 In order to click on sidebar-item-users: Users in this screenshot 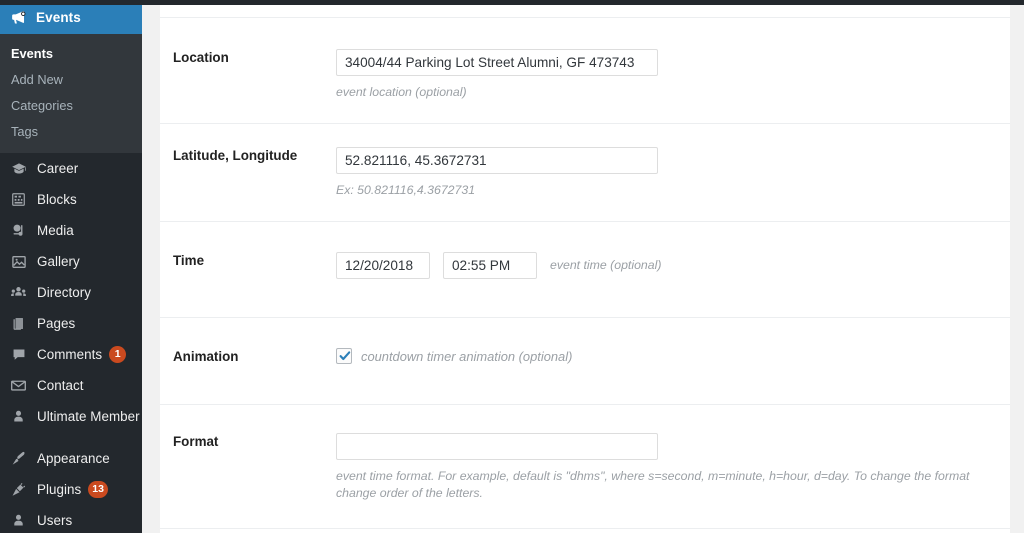, I will do `click(71, 519)`.